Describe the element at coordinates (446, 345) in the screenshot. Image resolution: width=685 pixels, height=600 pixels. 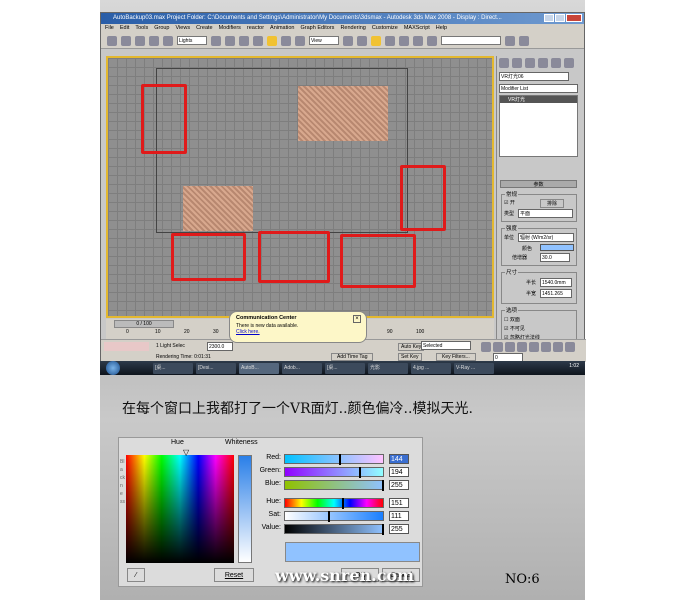
I see `key-mode-dropdown: Selected` at that location.